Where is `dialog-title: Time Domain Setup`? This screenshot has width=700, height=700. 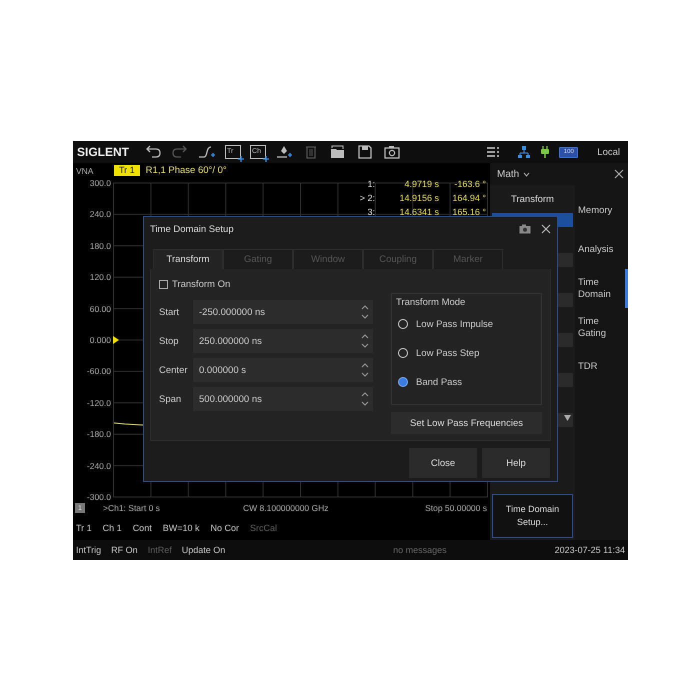
dialog-title: Time Domain Setup is located at coordinates (192, 229).